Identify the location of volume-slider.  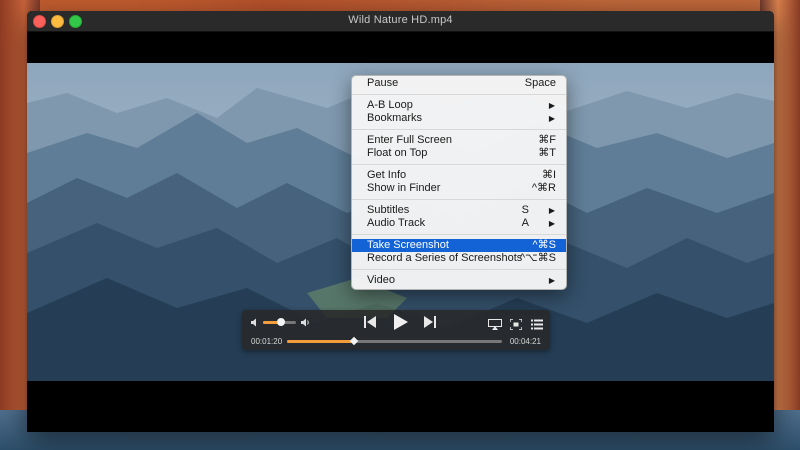
(279, 322).